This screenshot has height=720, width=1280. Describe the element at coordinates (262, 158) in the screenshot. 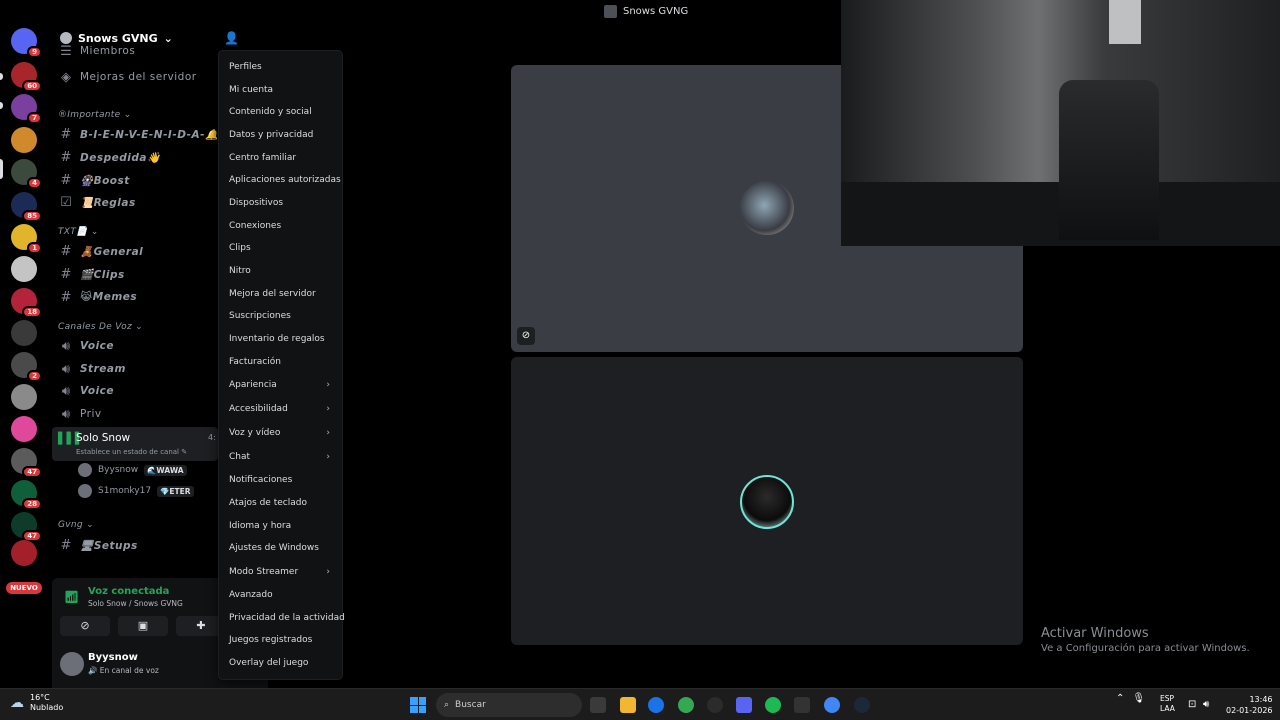

I see `menu-item-centro-familiar: Centro familiar` at that location.